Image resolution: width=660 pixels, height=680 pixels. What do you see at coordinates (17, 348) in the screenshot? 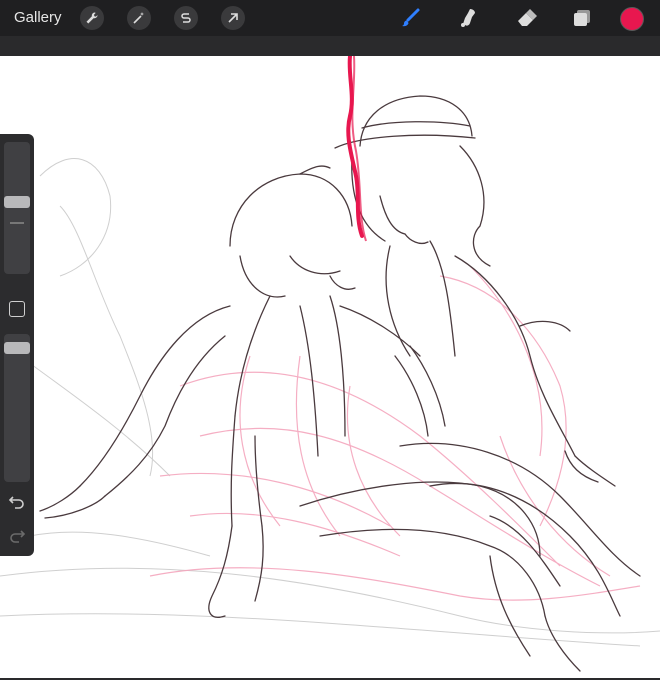
I see `opacity-handle` at bounding box center [17, 348].